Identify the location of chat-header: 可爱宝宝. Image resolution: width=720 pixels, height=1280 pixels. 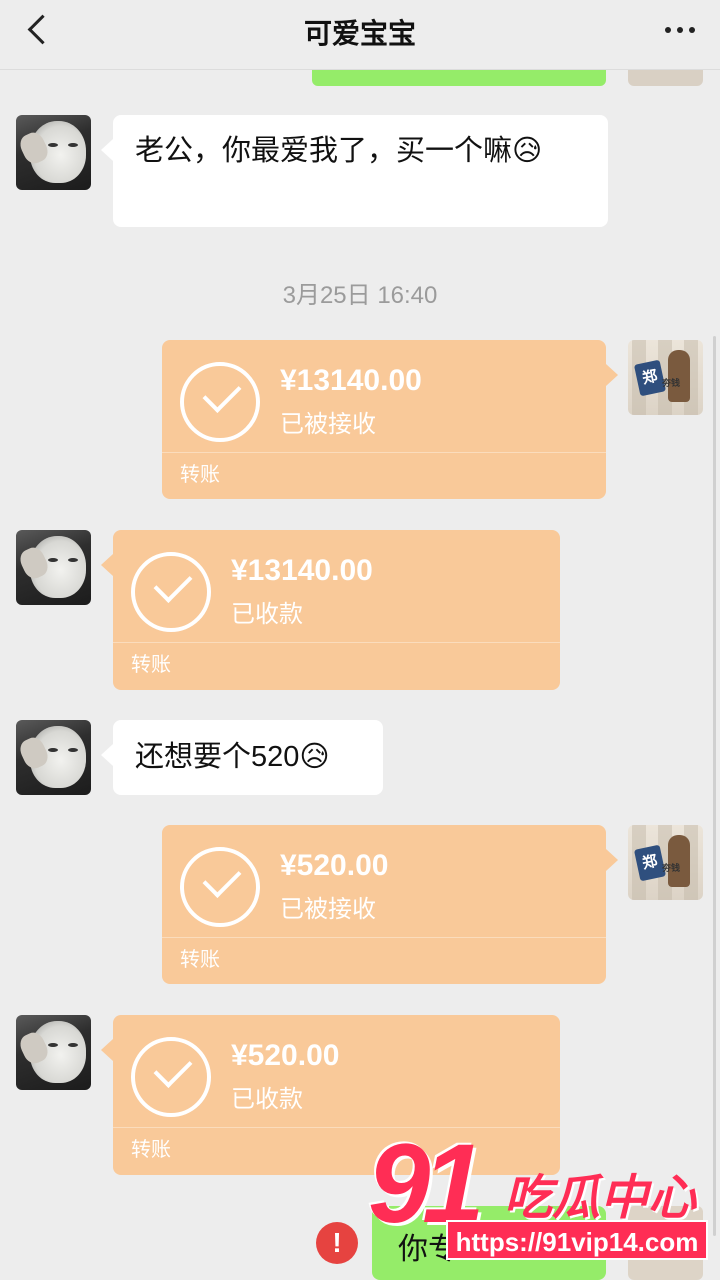
(360, 35).